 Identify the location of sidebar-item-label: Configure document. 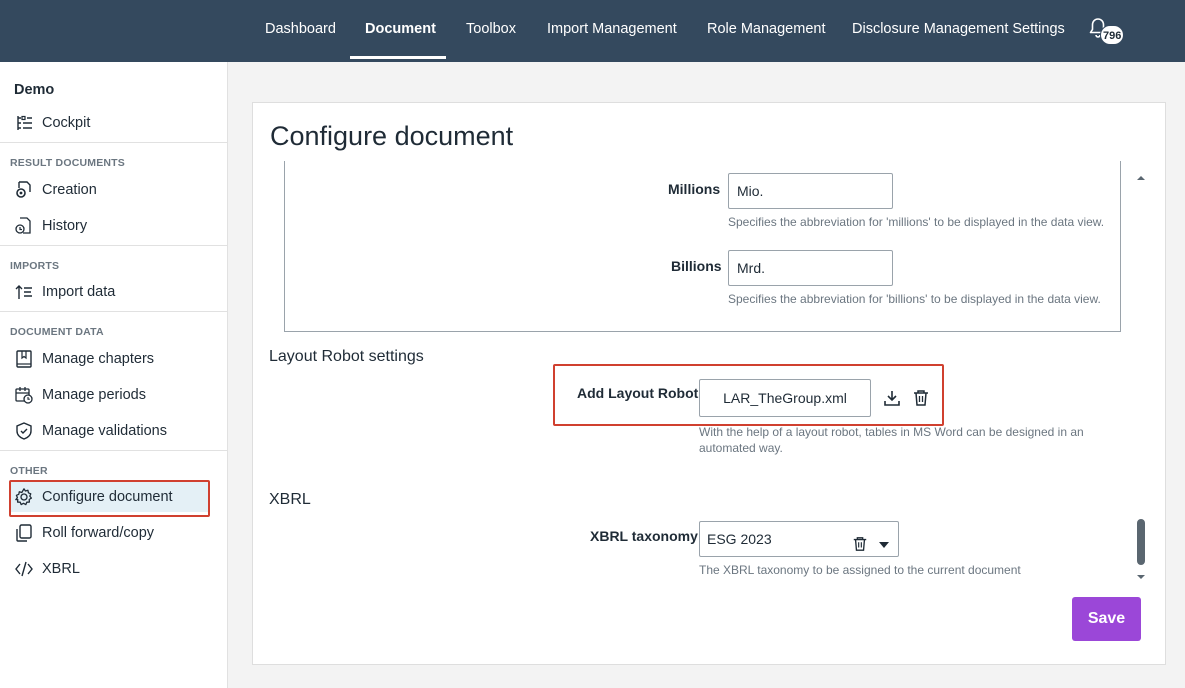
(107, 497).